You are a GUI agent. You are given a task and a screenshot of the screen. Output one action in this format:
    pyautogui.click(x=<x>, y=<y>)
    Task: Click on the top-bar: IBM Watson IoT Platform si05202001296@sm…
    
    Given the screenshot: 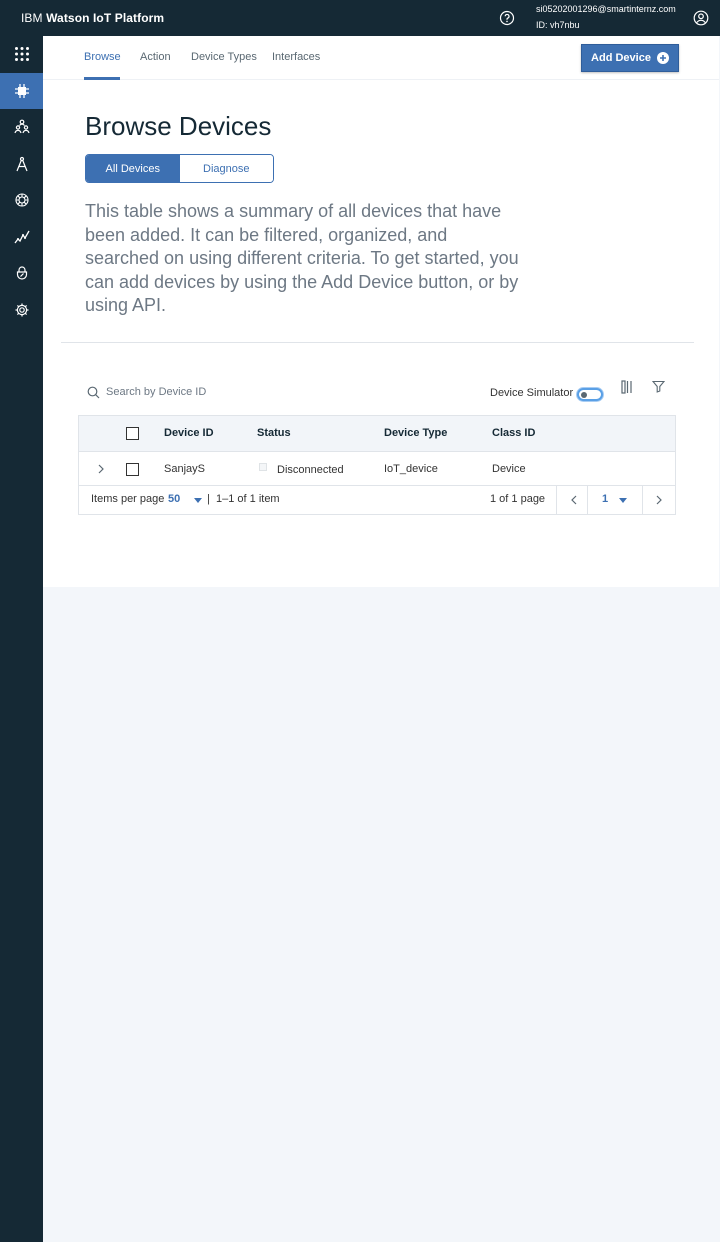 What is the action you would take?
    pyautogui.click(x=360, y=18)
    